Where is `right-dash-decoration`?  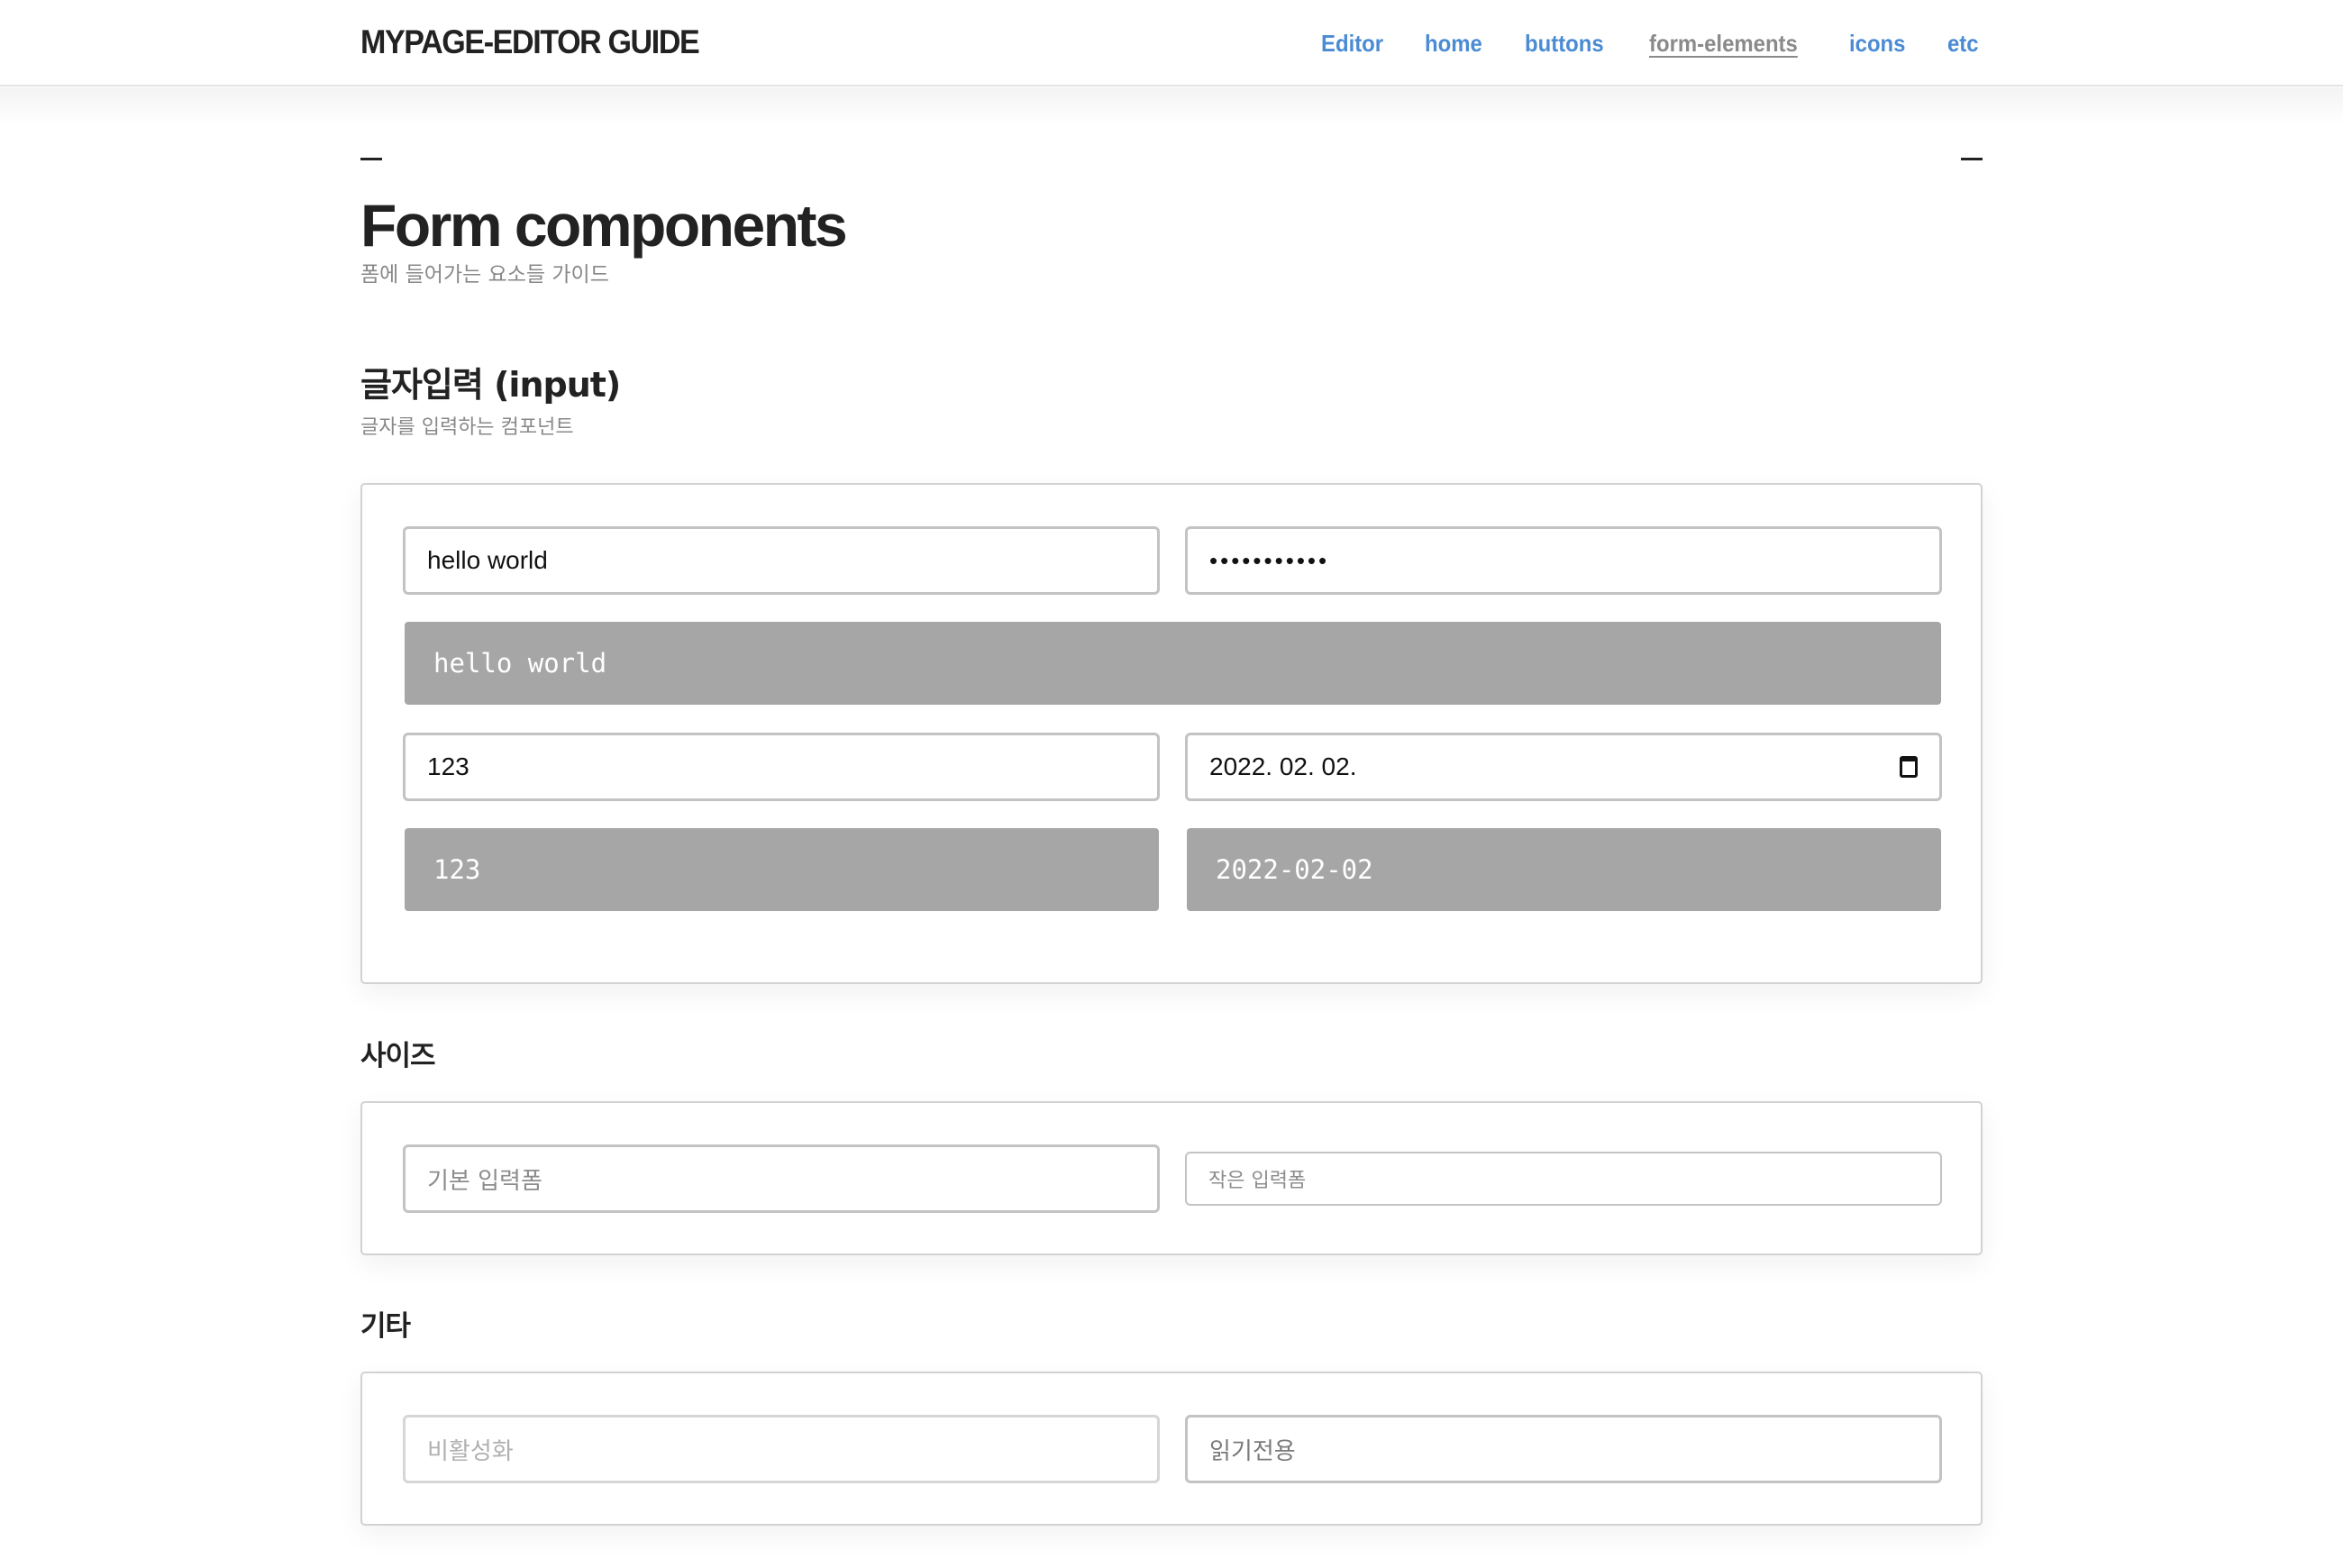
right-dash-decoration is located at coordinates (1972, 159).